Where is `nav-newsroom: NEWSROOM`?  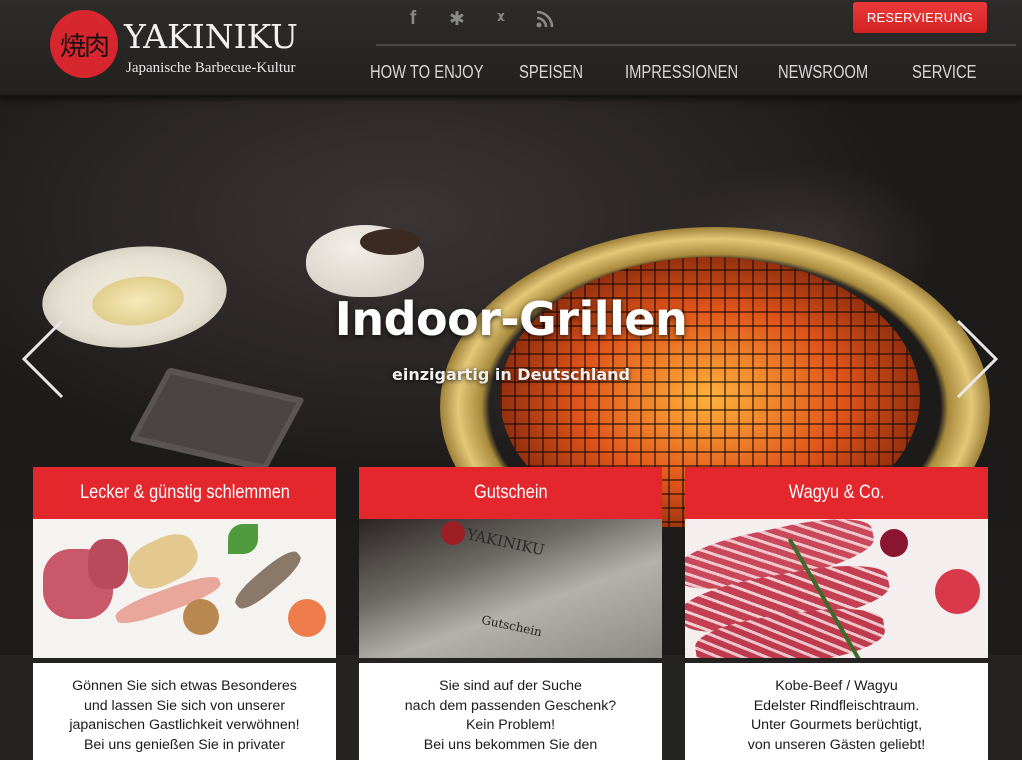
nav-newsroom: NEWSROOM is located at coordinates (823, 72).